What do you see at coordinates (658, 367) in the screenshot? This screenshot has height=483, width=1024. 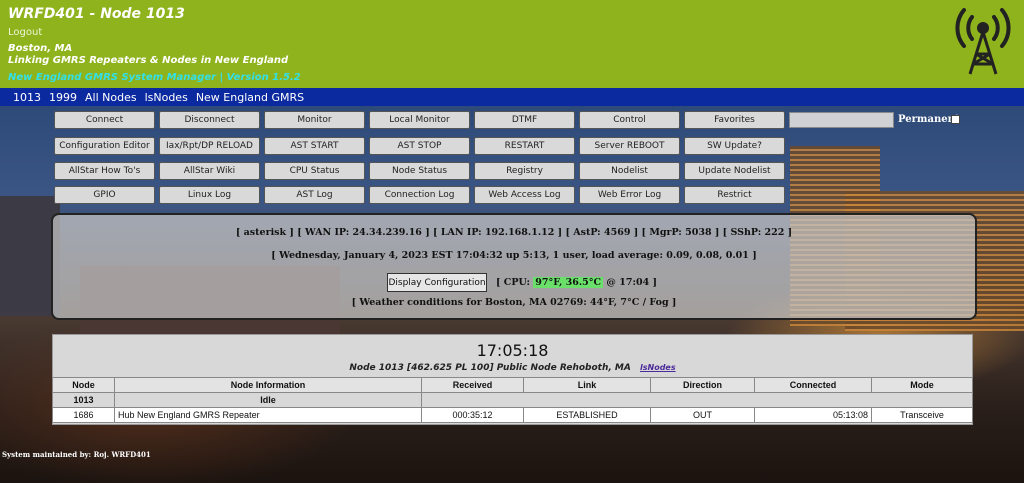 I see `lsnodes-link: lsNodes` at bounding box center [658, 367].